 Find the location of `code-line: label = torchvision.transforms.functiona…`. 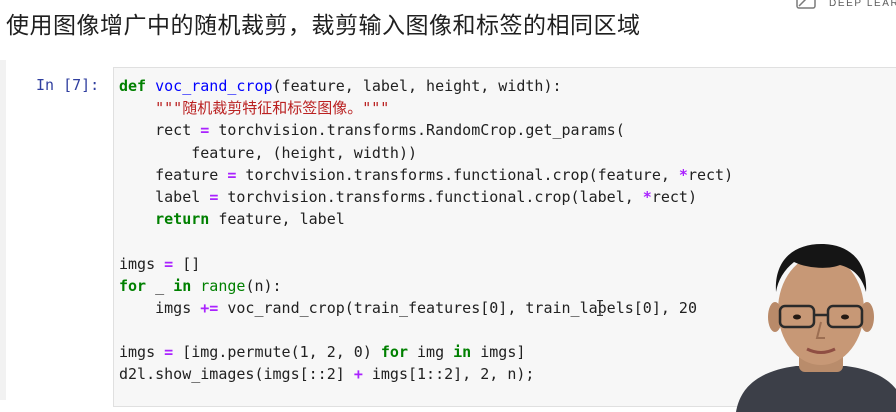

code-line: label = torchvision.transforms.functiona… is located at coordinates (426, 197).